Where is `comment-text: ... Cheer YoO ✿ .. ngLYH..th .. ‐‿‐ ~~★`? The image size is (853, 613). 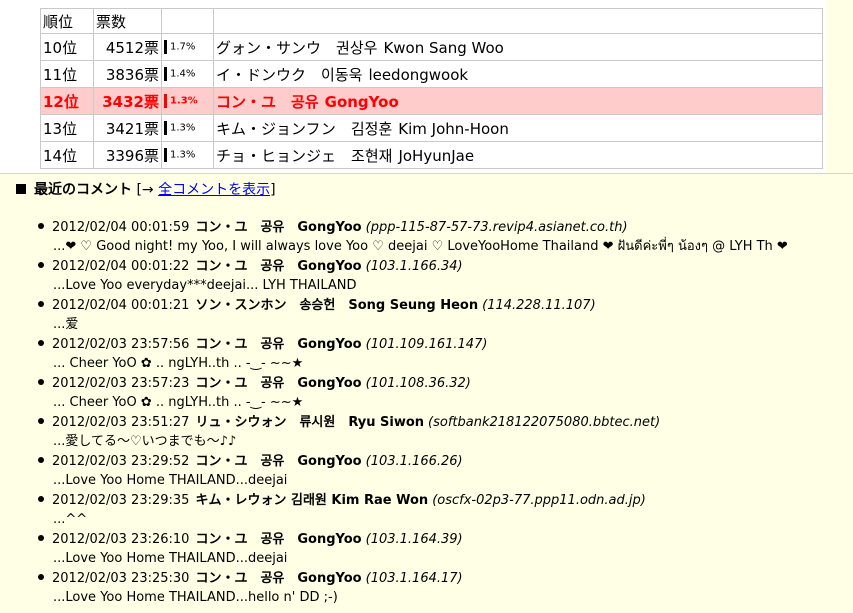 comment-text: ... Cheer YoO ✿ .. ngLYH..th .. ‐‿‐ ~~★ is located at coordinates (178, 363).